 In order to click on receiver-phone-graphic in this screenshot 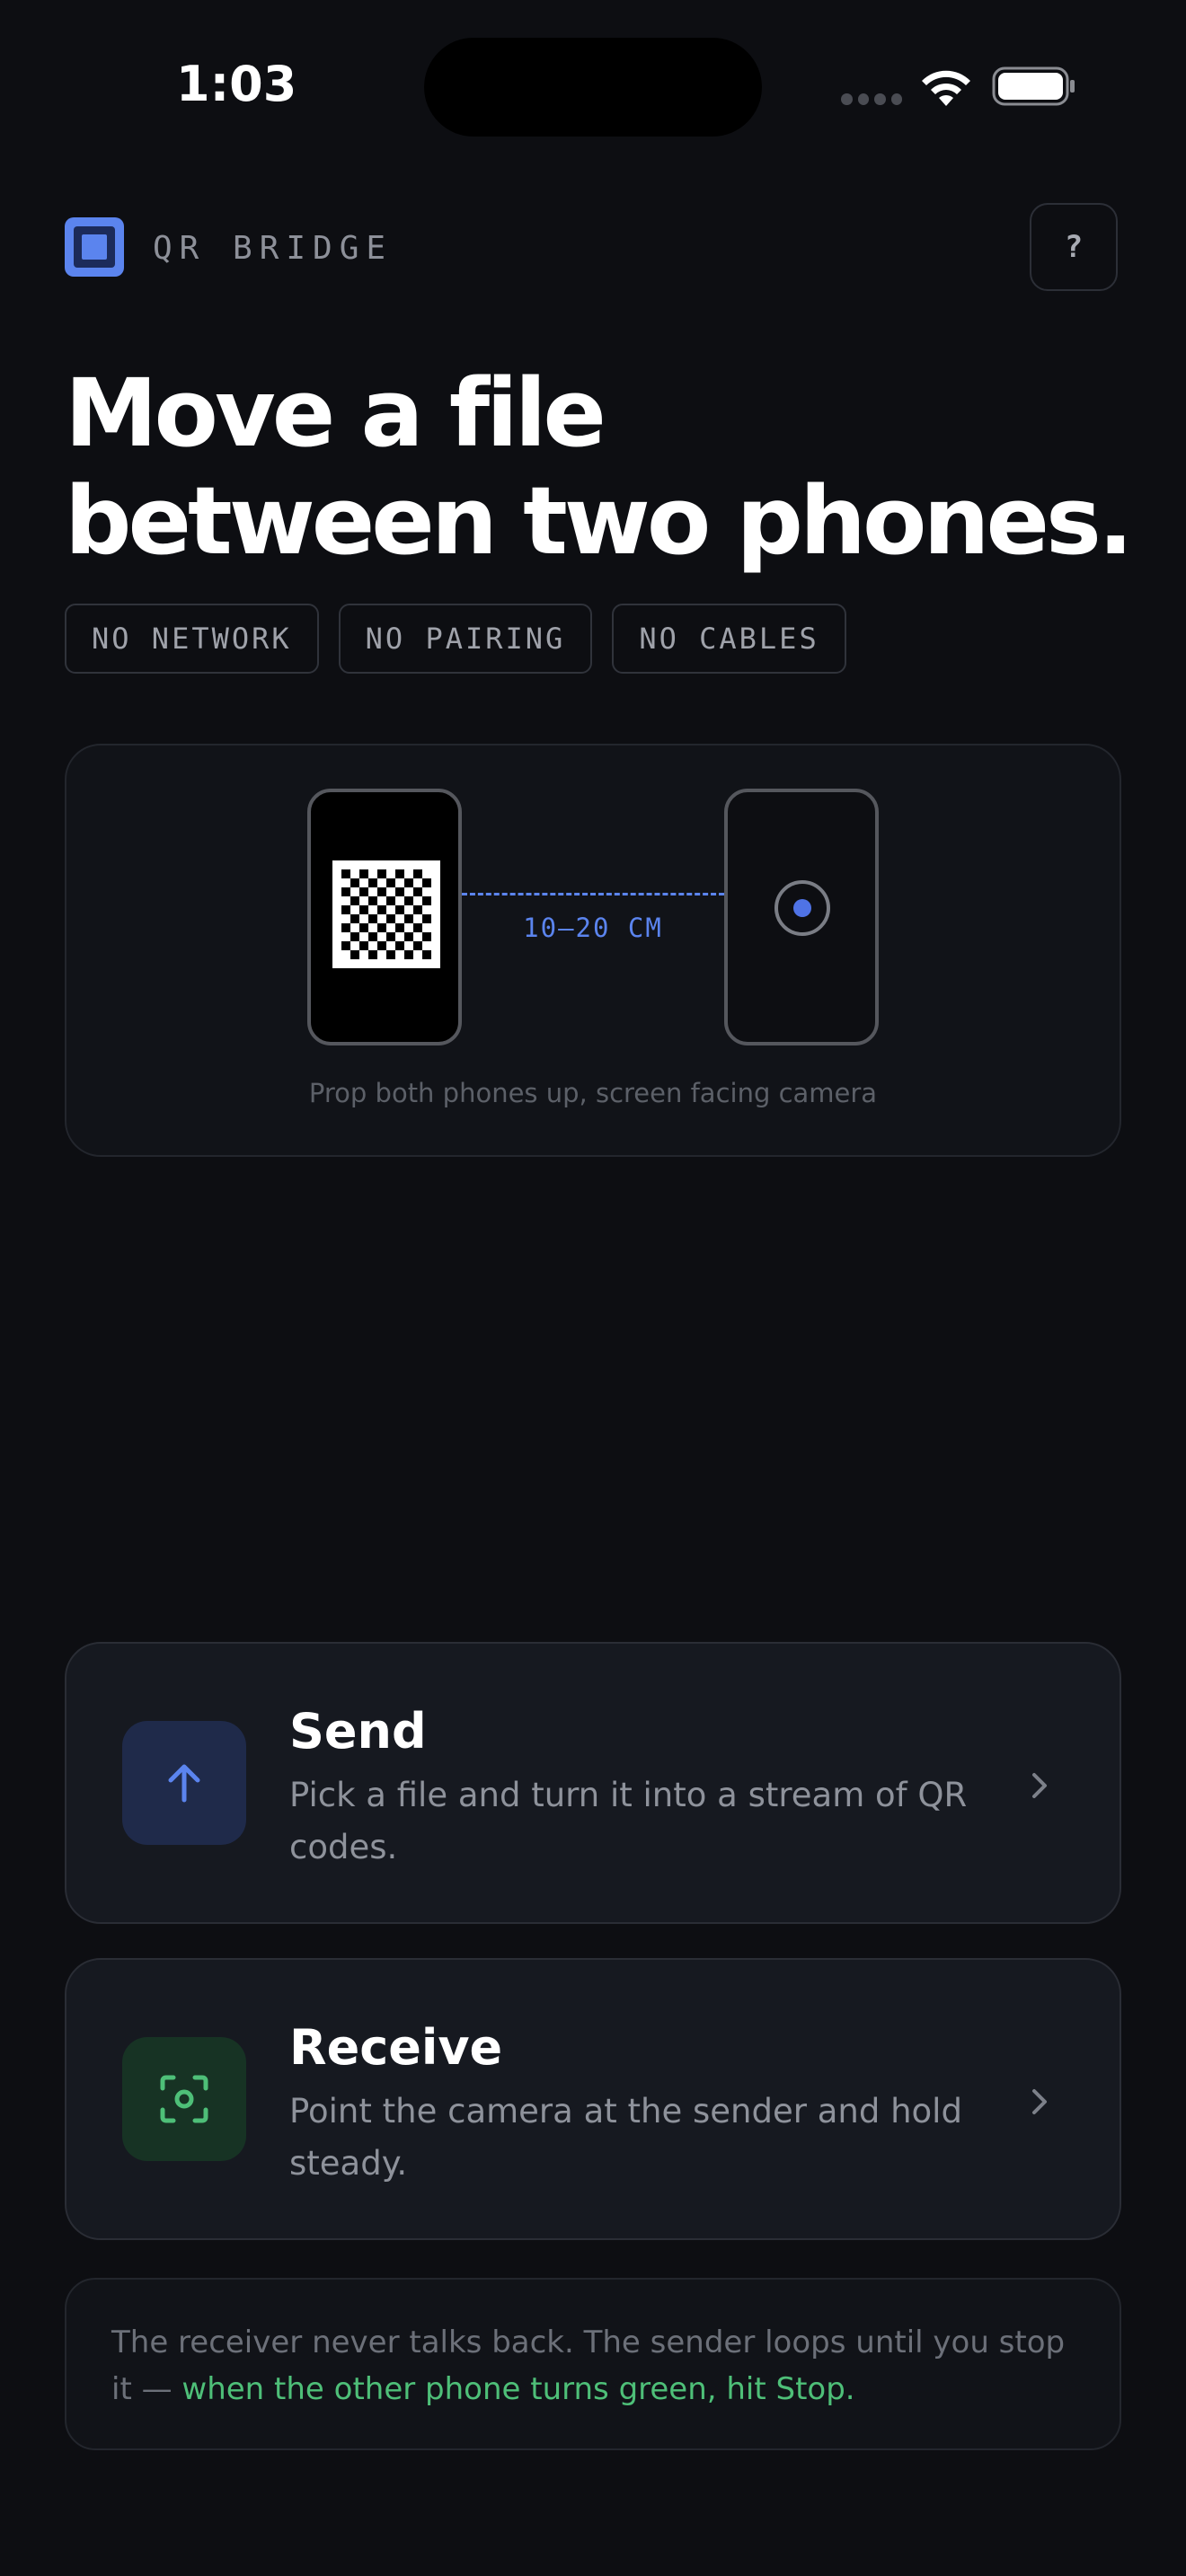, I will do `click(801, 917)`.